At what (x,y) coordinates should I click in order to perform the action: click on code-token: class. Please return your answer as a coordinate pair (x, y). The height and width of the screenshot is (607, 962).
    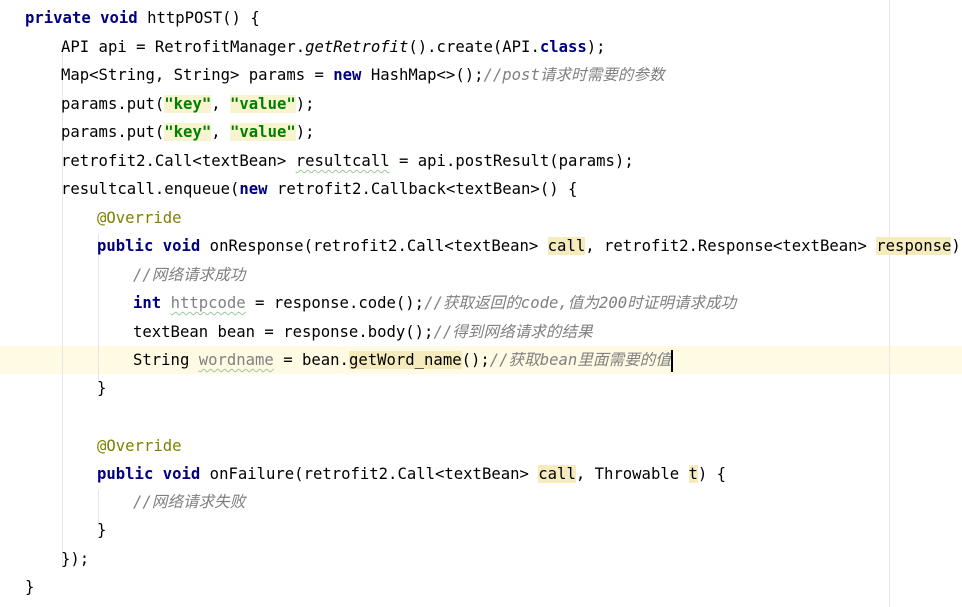
    Looking at the image, I should click on (563, 47).